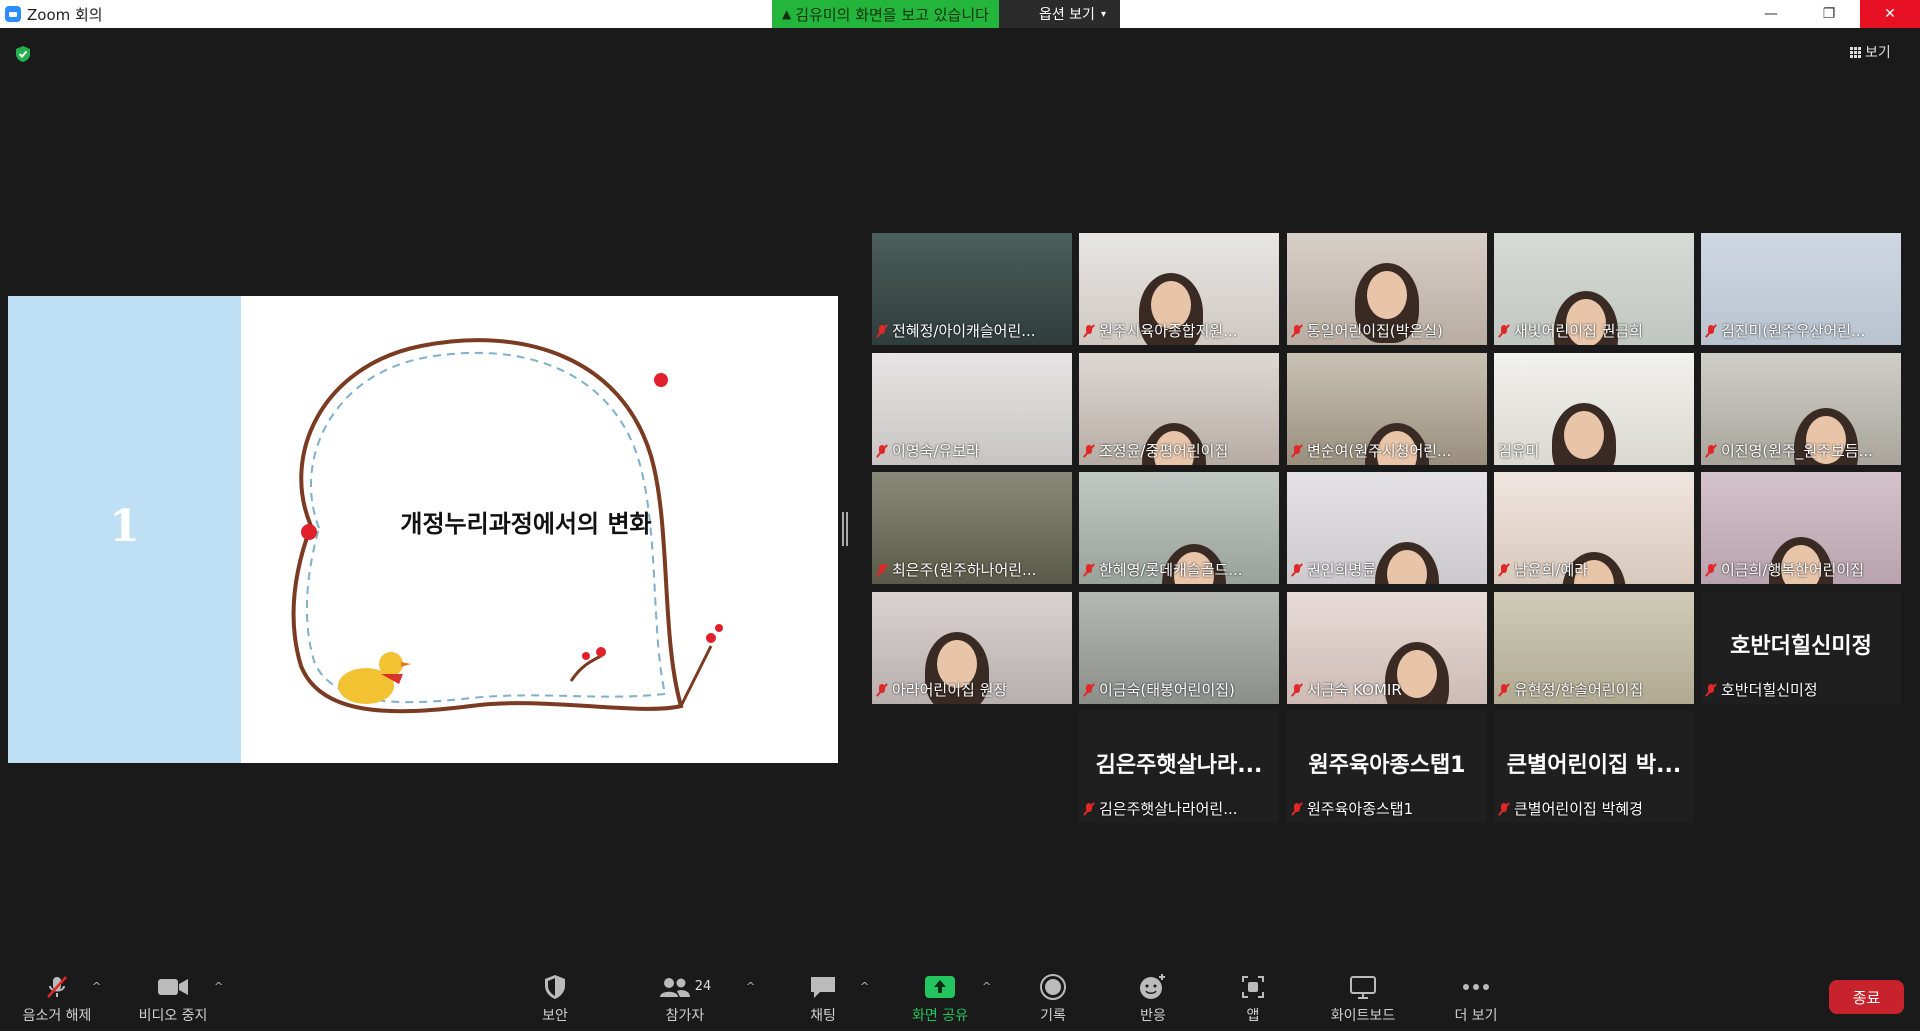 The height and width of the screenshot is (1031, 1920). Describe the element at coordinates (1801, 528) in the screenshot. I see `participant-tile: 이금희/행복한어린이집` at that location.